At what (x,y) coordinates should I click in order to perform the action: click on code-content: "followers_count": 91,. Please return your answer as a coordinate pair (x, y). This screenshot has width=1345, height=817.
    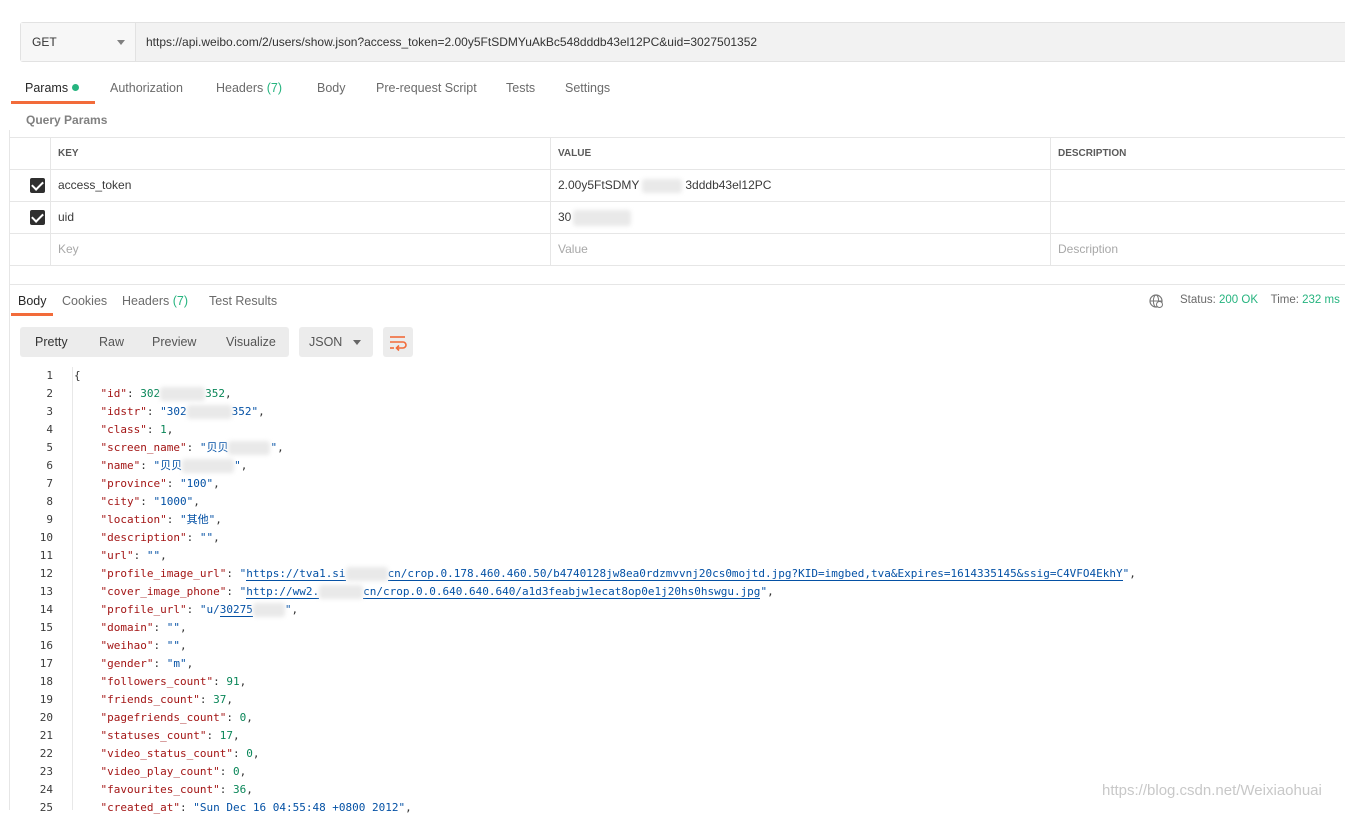
    Looking at the image, I should click on (160, 682).